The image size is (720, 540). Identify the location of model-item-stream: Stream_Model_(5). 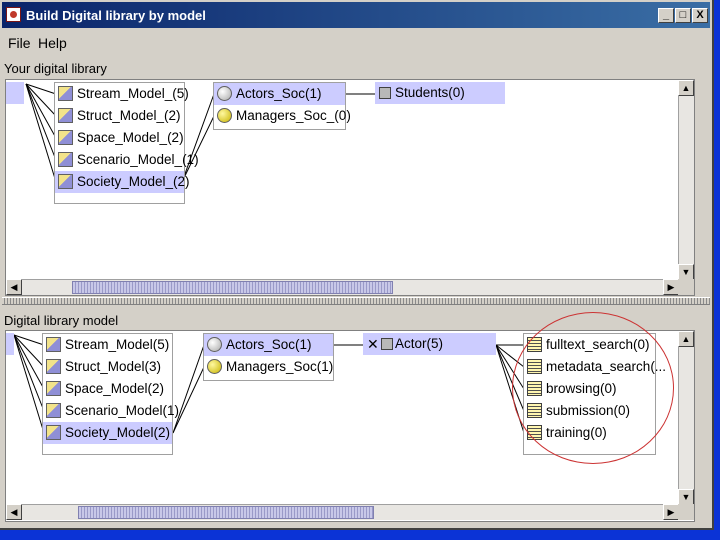
(122, 94).